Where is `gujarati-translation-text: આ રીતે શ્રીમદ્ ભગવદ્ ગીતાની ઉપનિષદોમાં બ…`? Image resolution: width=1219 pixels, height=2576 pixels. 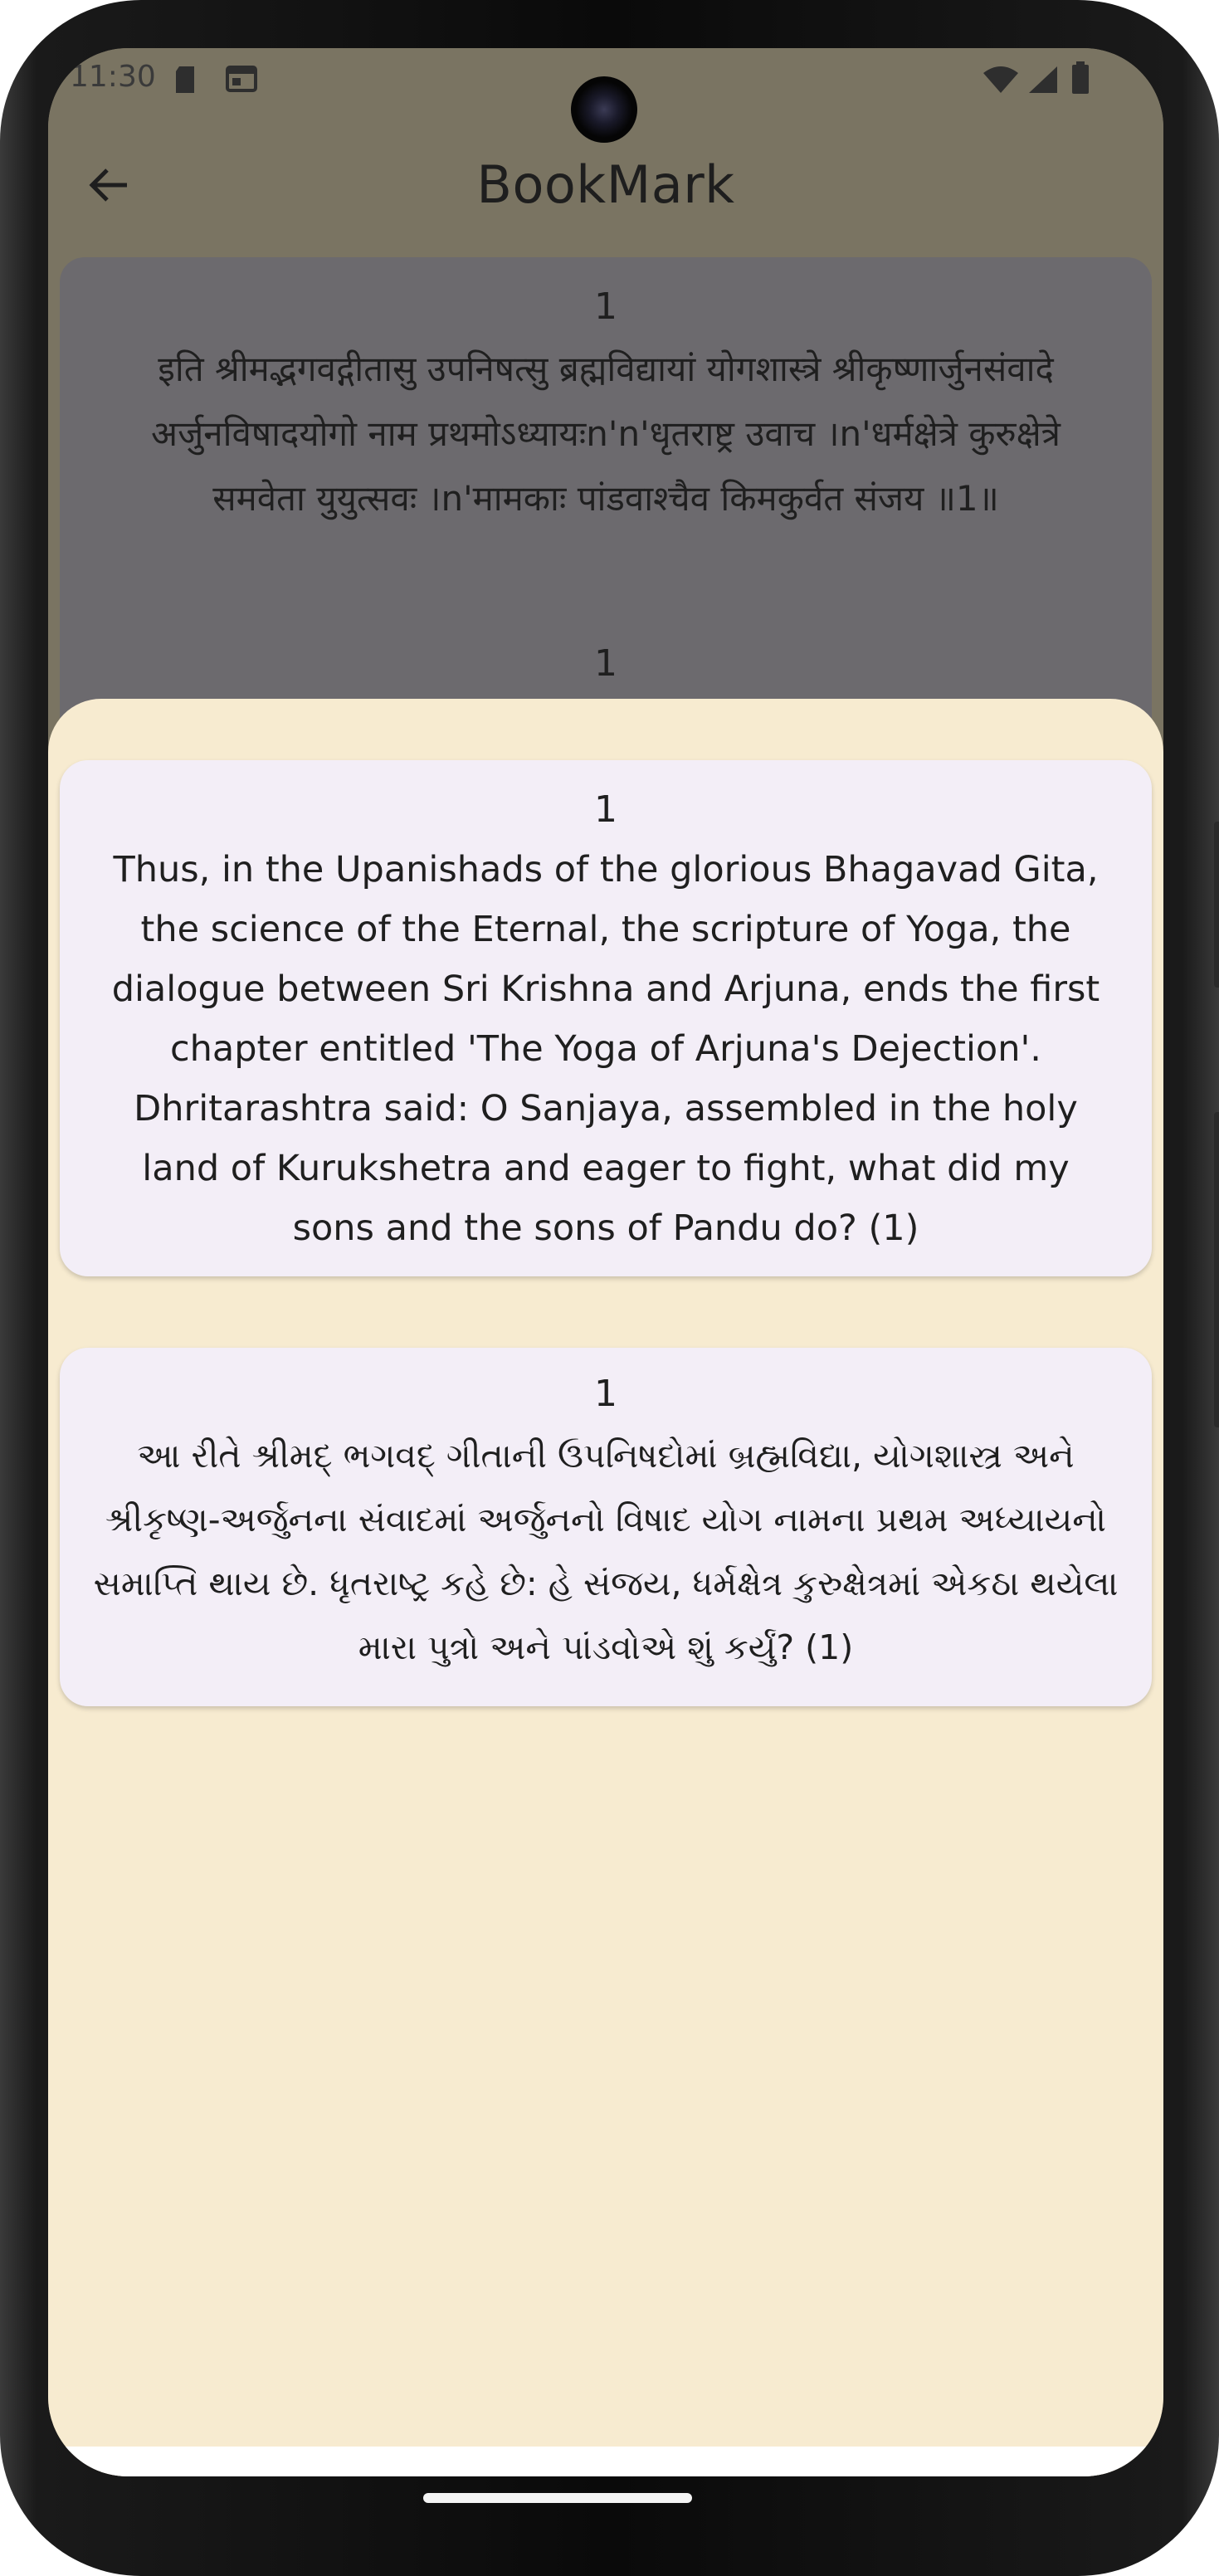 gujarati-translation-text: આ રીતે શ્રીમદ્ ભગવદ્ ગીતાની ઉપનિષદોમાં બ… is located at coordinates (606, 1552).